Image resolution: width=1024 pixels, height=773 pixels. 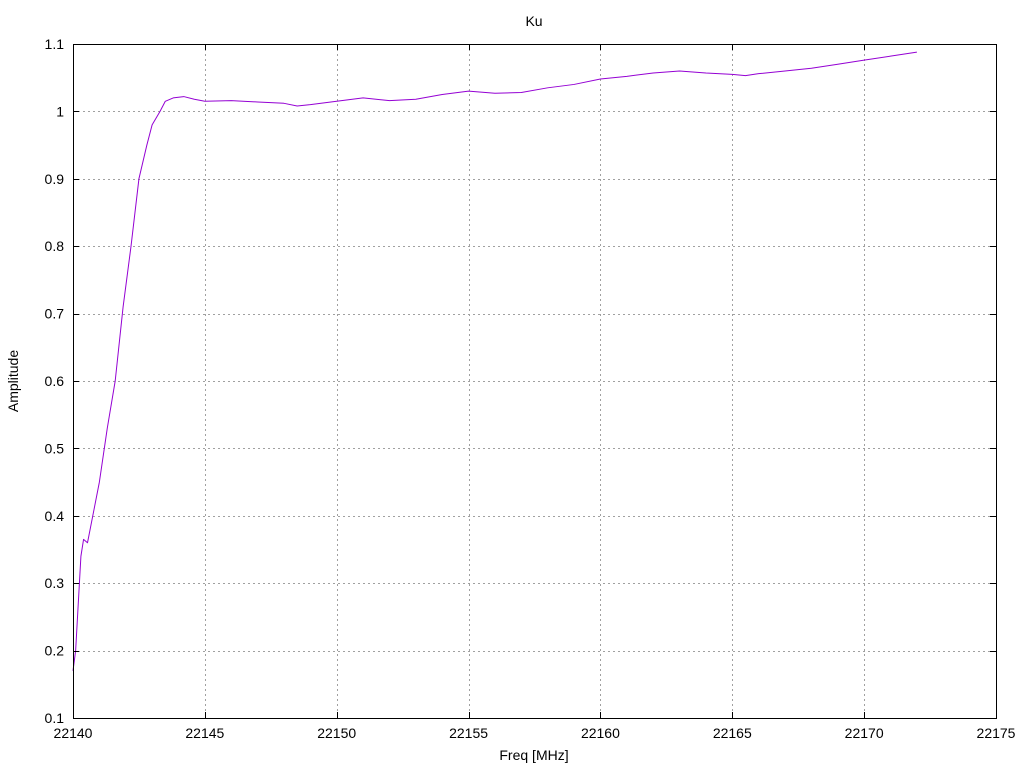 What do you see at coordinates (336, 733) in the screenshot?
I see `x-tick-label: 22150` at bounding box center [336, 733].